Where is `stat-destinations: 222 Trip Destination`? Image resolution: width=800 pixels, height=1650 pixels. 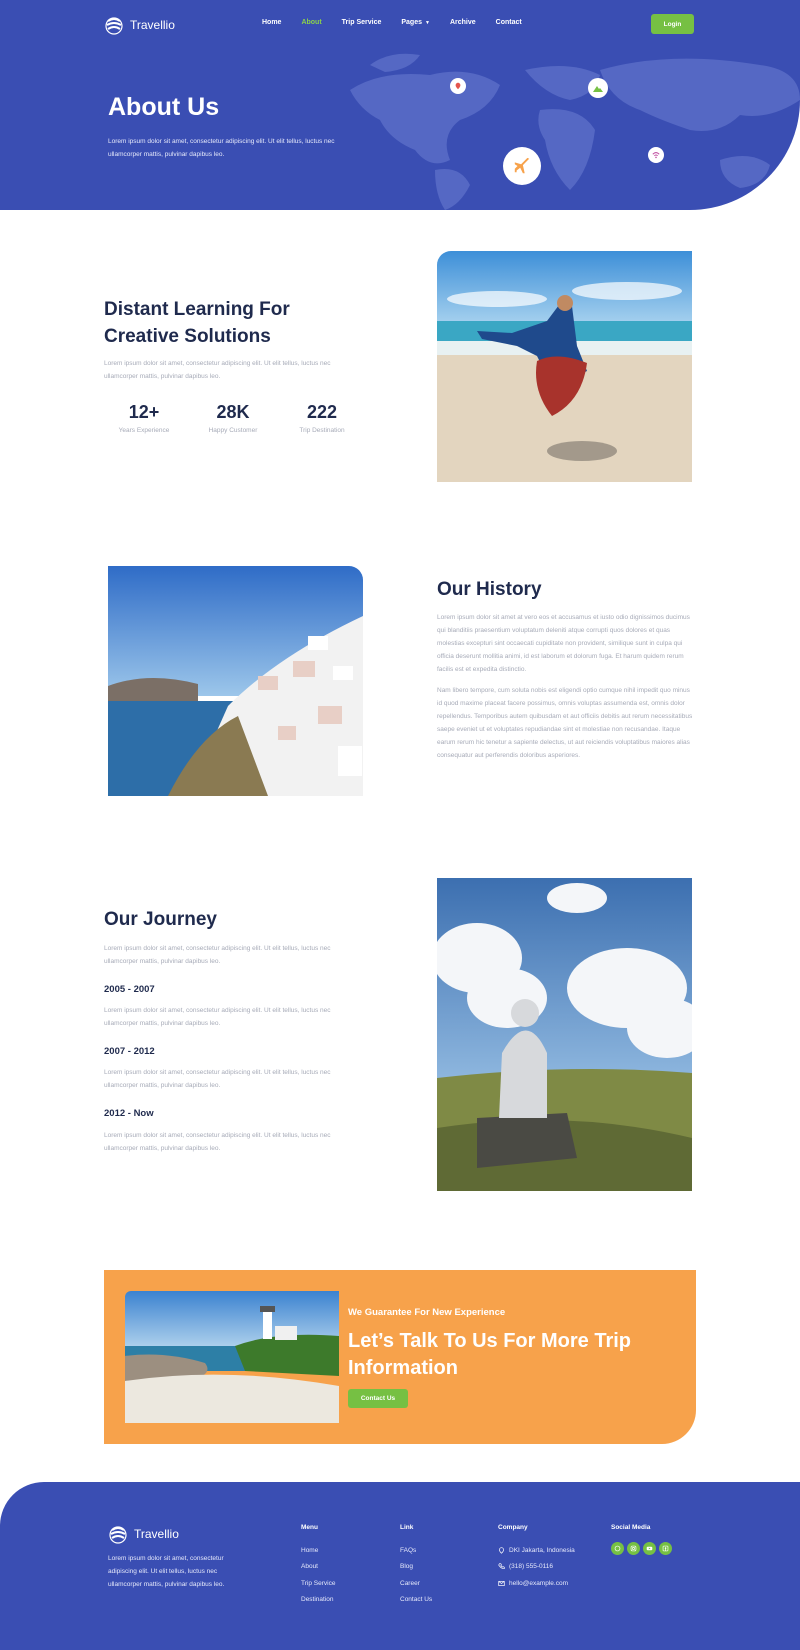 stat-destinations: 222 Trip Destination is located at coordinates (322, 418).